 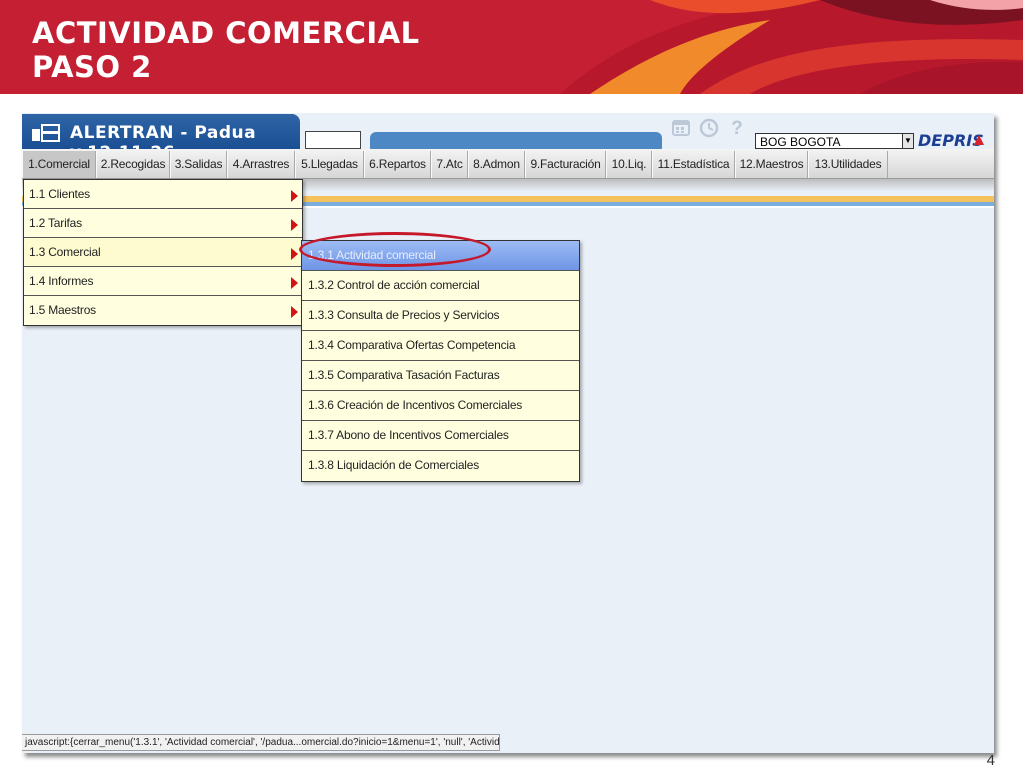 What do you see at coordinates (990, 760) in the screenshot?
I see `page-number: 4` at bounding box center [990, 760].